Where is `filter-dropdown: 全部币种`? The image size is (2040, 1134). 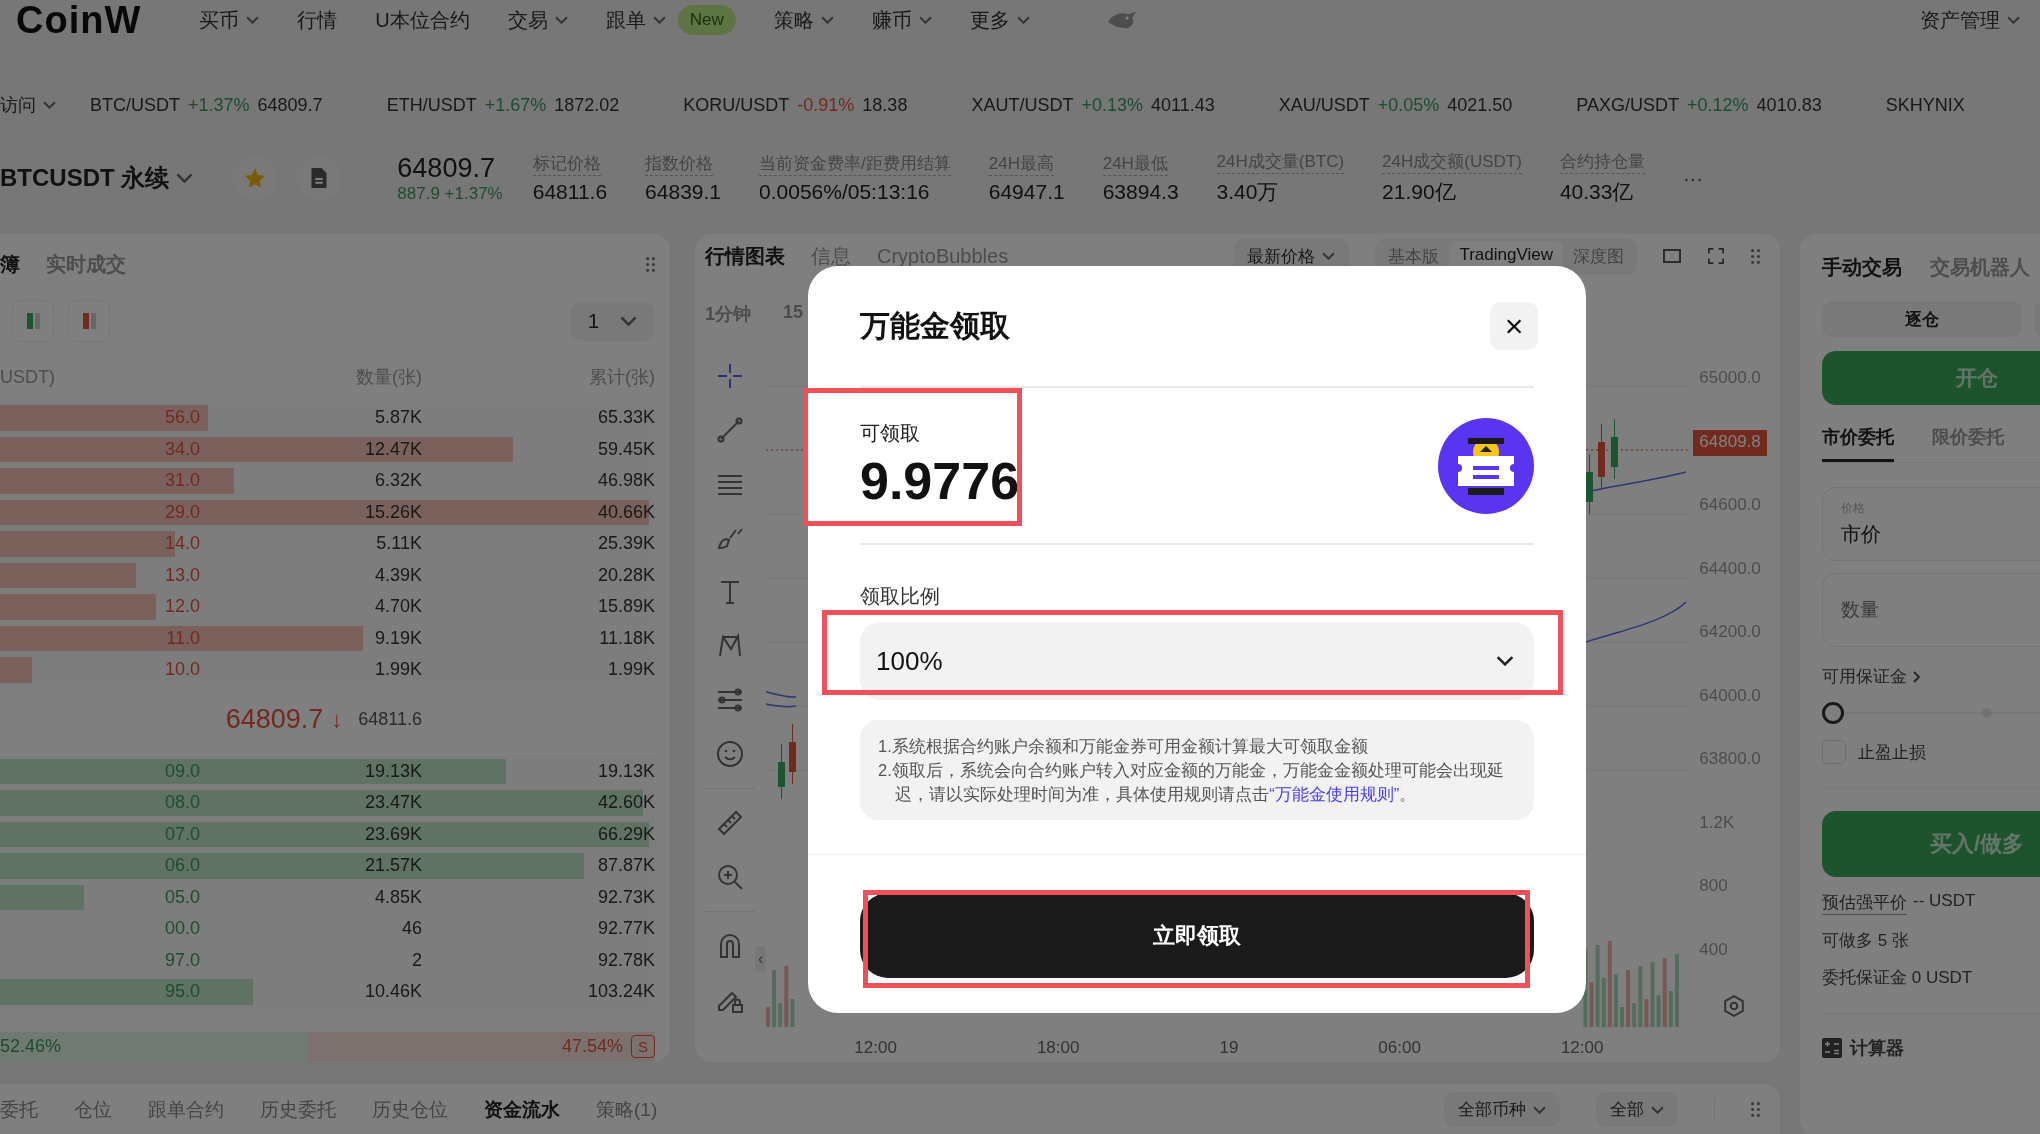 filter-dropdown: 全部币种 is located at coordinates (1502, 1110).